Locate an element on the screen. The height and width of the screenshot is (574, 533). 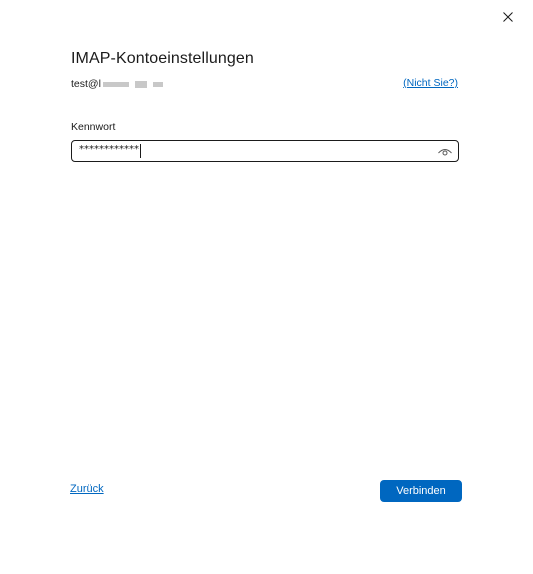
password-value: ************ is located at coordinates (109, 149).